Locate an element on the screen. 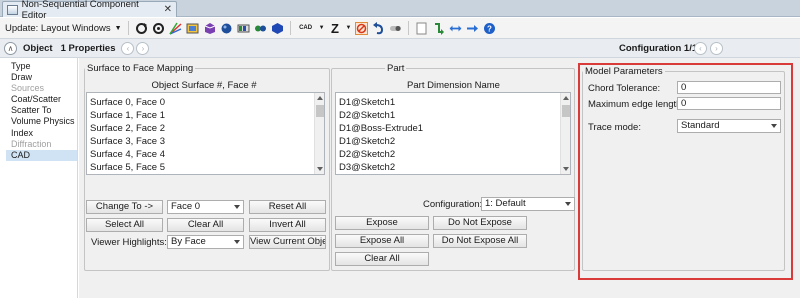  part-title: Part is located at coordinates (396, 68).